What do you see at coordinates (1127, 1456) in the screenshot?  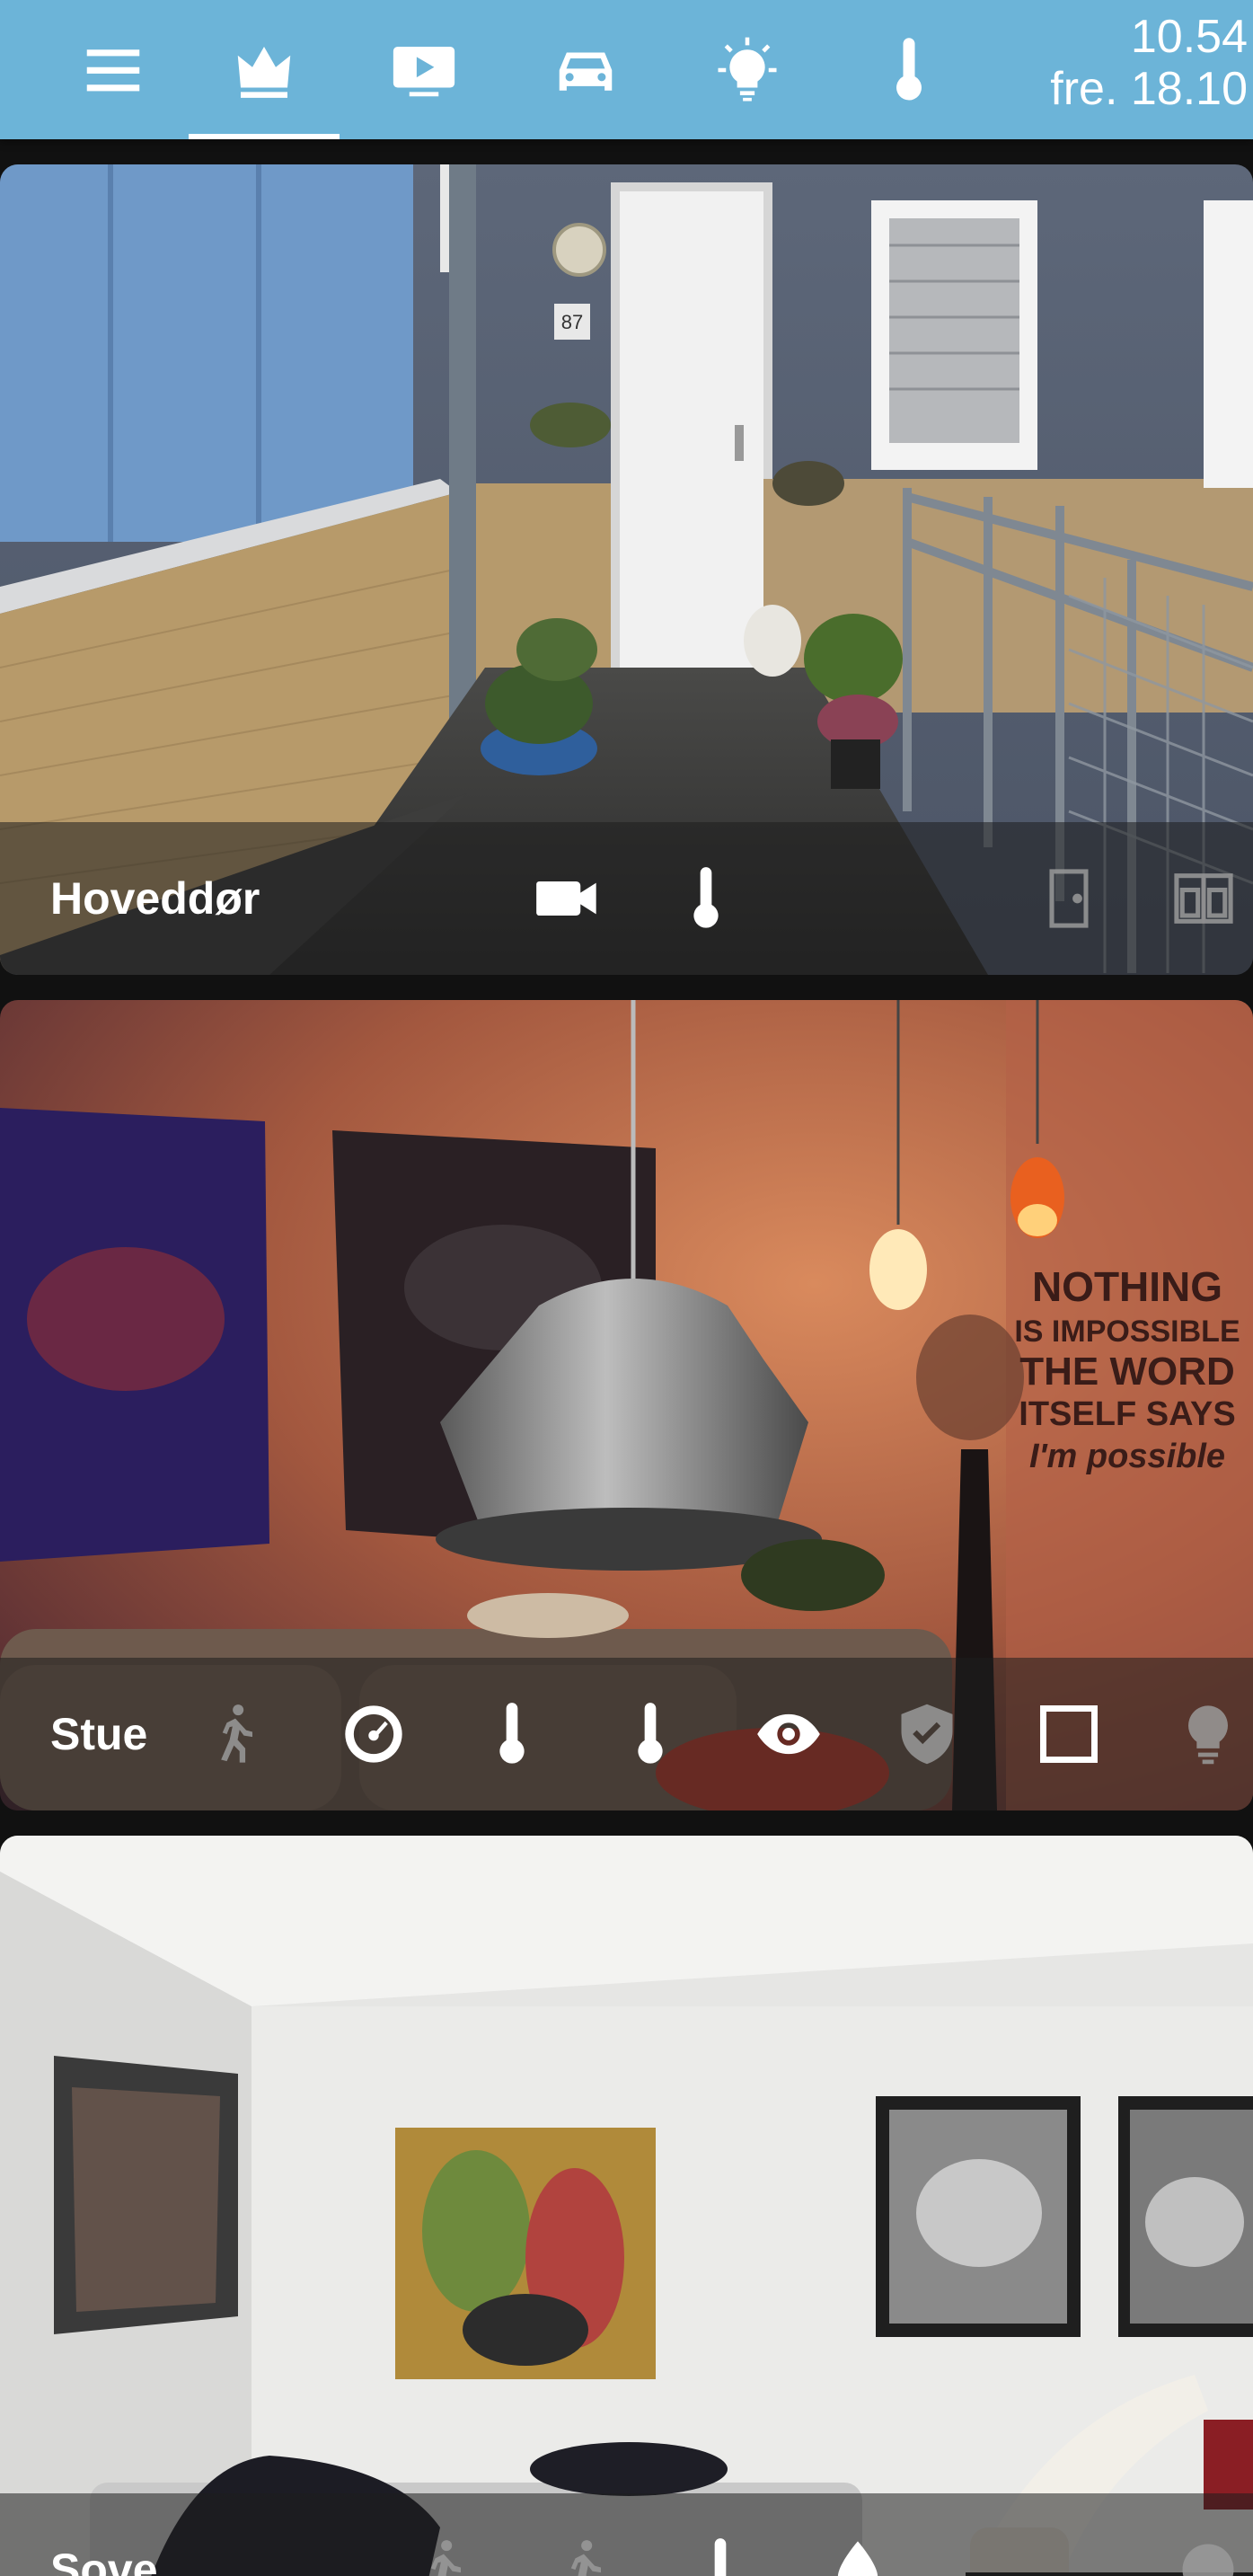 I see `wall-text-line: I'm possible` at bounding box center [1127, 1456].